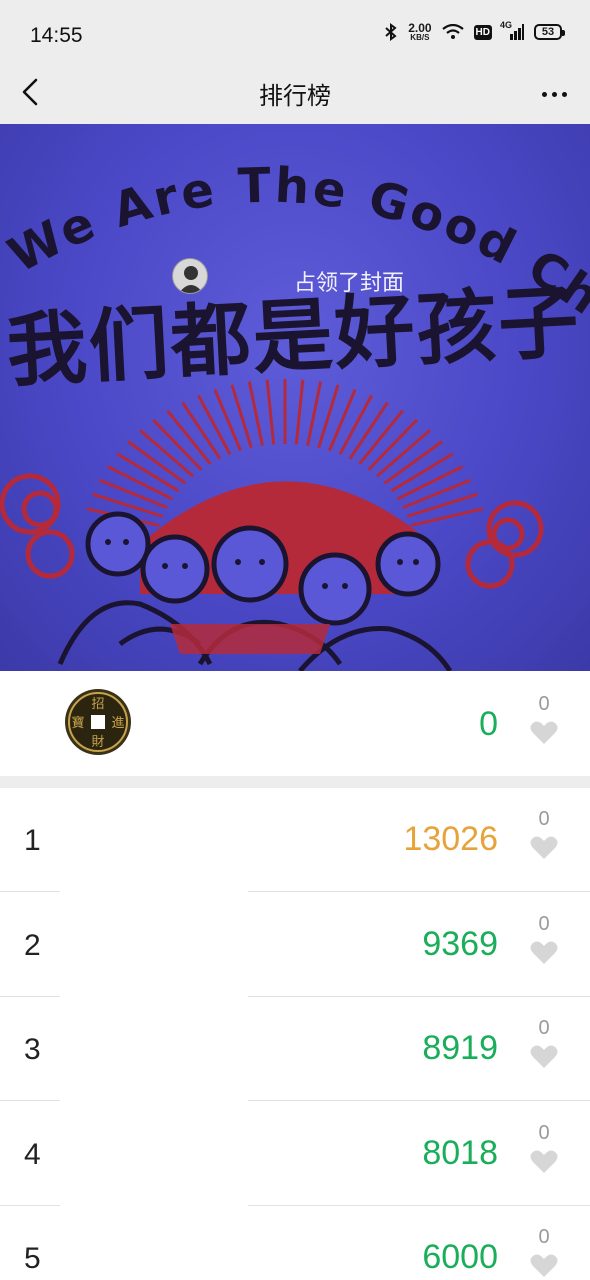 This screenshot has height=1280, width=590. What do you see at coordinates (488, 724) in the screenshot?
I see `my-steps: 0` at bounding box center [488, 724].